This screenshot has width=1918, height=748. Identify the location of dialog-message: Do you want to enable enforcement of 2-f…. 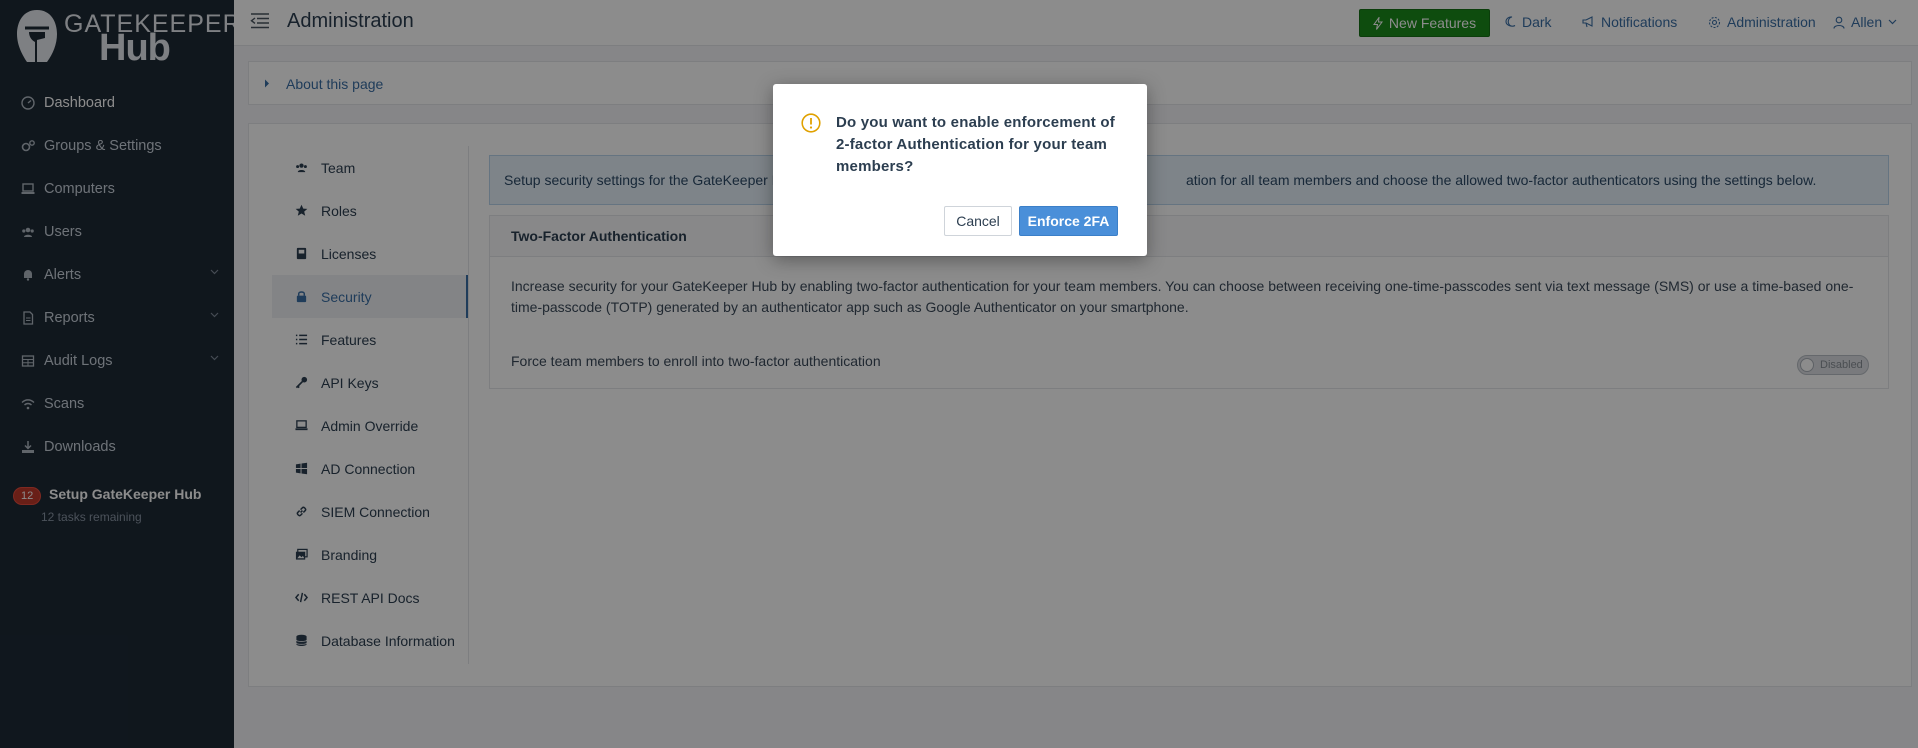
(975, 144).